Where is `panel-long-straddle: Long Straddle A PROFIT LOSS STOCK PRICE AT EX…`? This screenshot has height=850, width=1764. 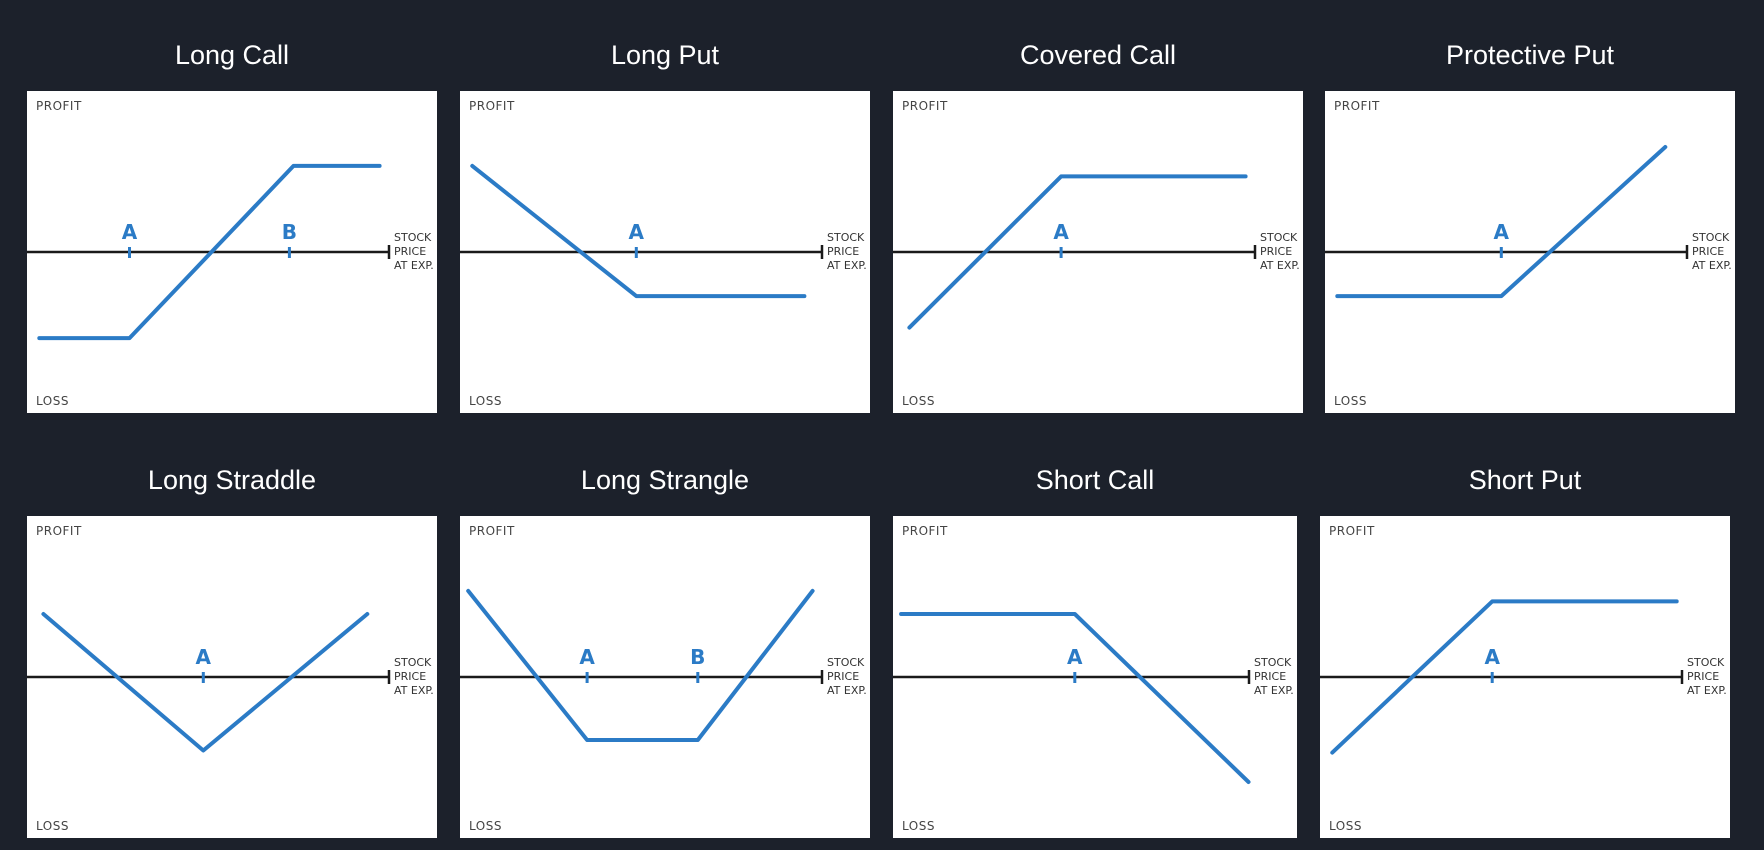 panel-long-straddle: Long Straddle A PROFIT LOSS STOCK PRICE AT EX… is located at coordinates (232, 649).